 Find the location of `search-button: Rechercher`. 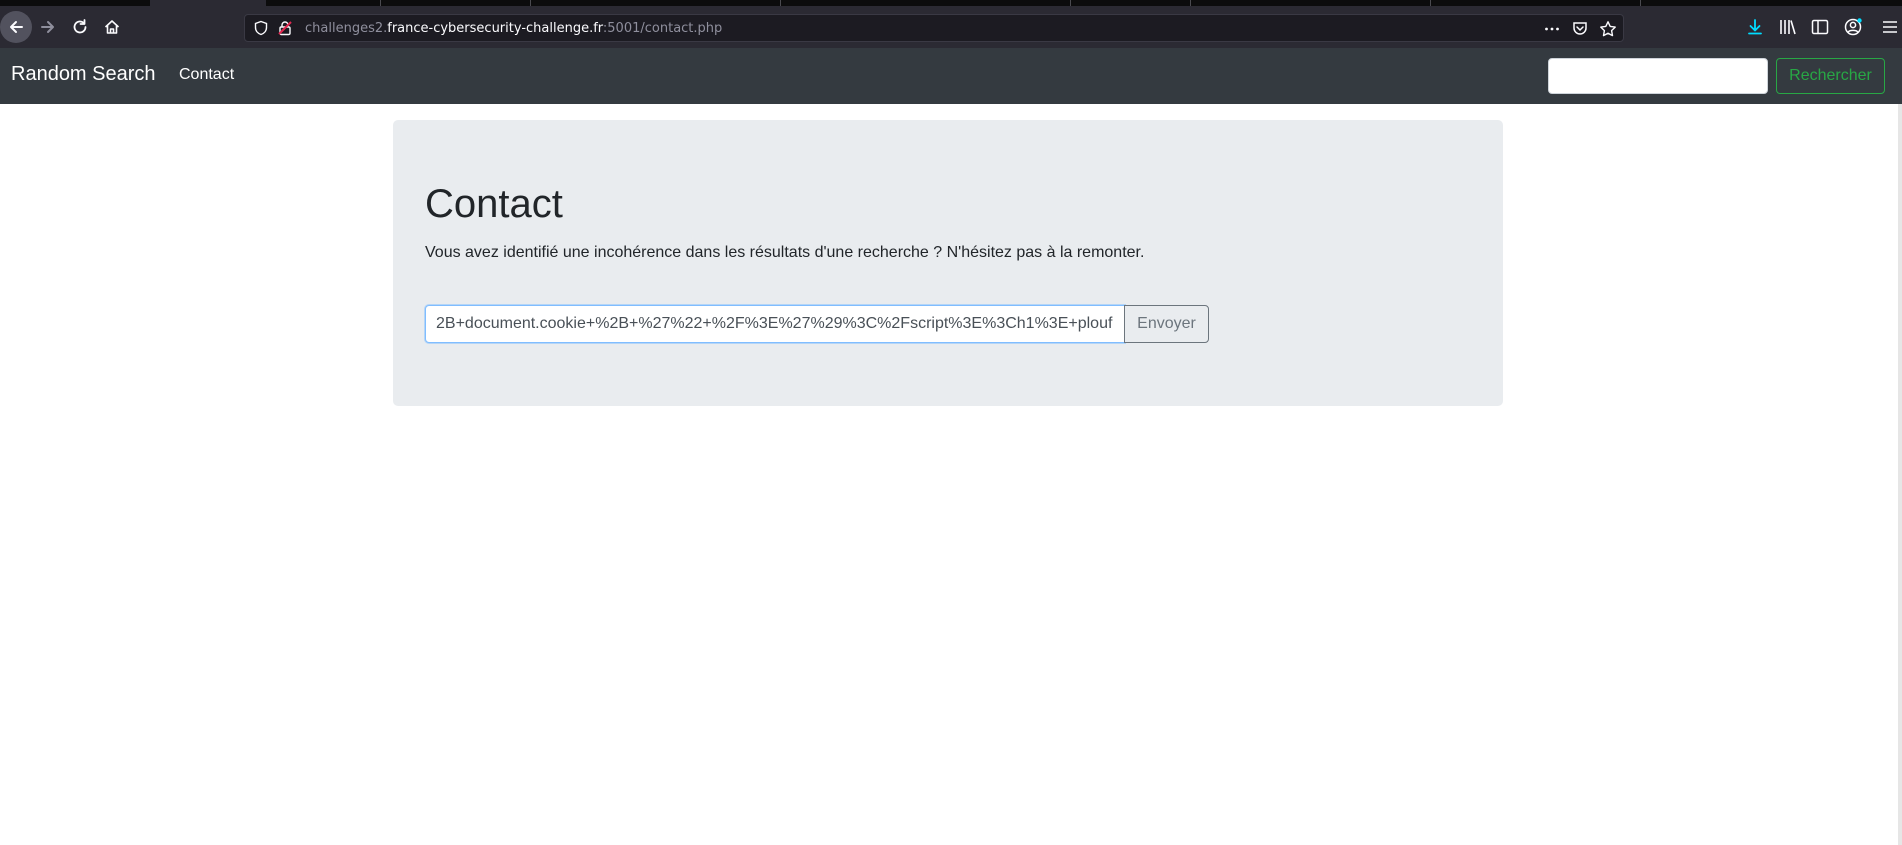

search-button: Rechercher is located at coordinates (1830, 76).